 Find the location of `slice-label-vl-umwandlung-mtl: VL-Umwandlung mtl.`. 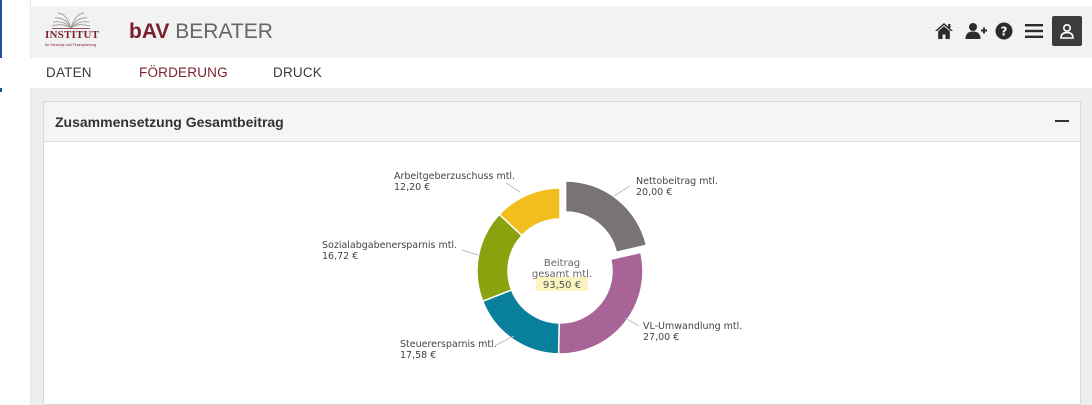

slice-label-vl-umwandlung-mtl: VL-Umwandlung mtl. is located at coordinates (692, 326).